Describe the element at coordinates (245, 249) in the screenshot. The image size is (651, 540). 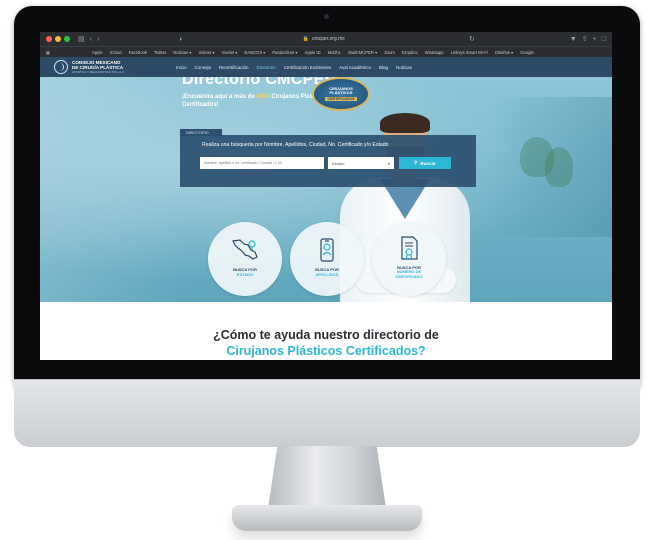
I see `map-icon` at that location.